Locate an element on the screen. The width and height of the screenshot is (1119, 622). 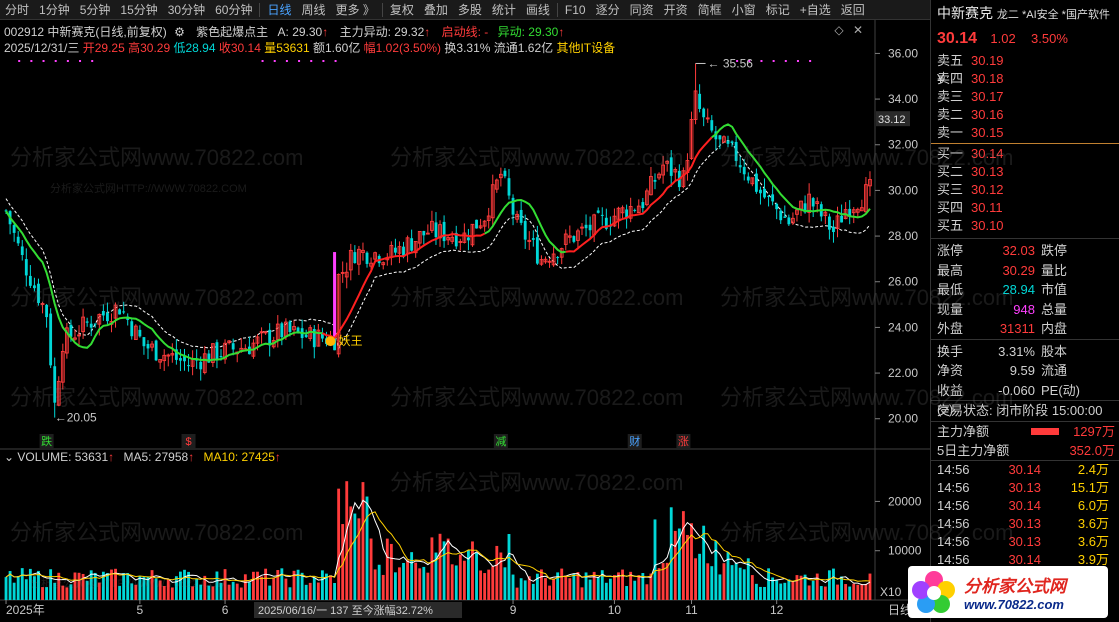
tick-row: 14:56 30.14 6.0万 is located at coordinates (1025, 506).